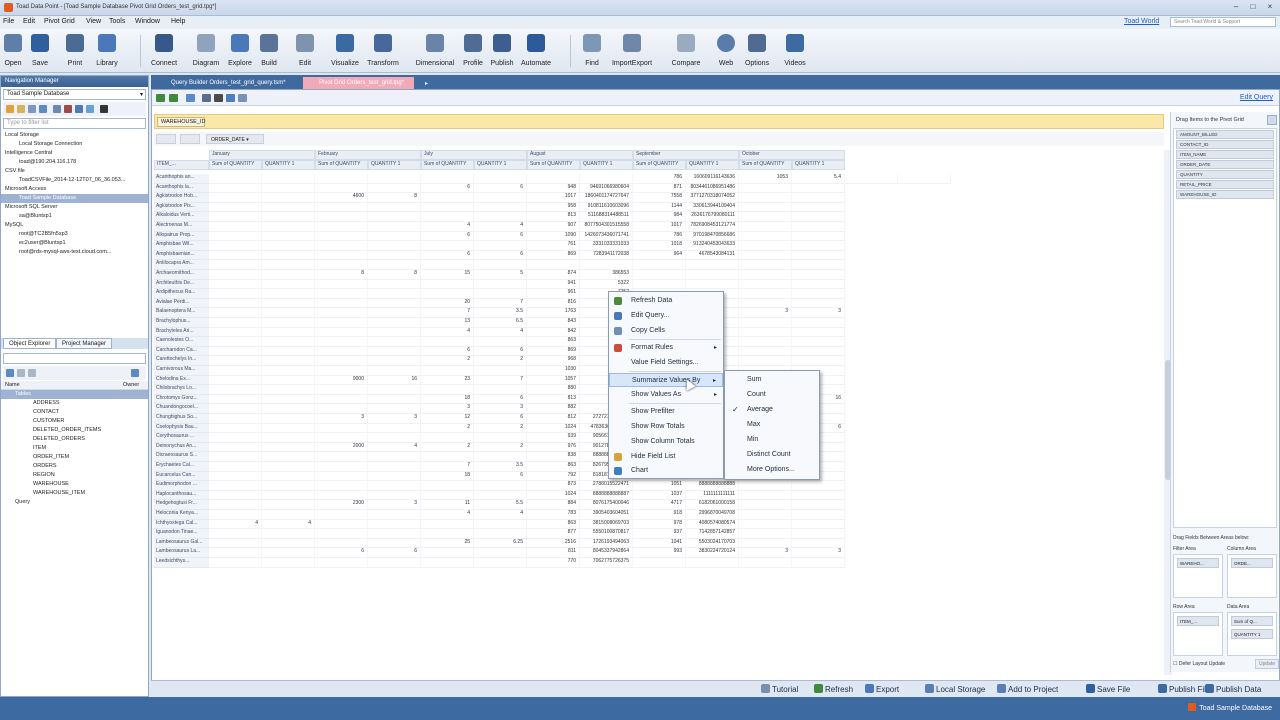 The image size is (1280, 720). Describe the element at coordinates (606, 236) in the screenshot. I see `table-cell: 1426073436071741` at that location.